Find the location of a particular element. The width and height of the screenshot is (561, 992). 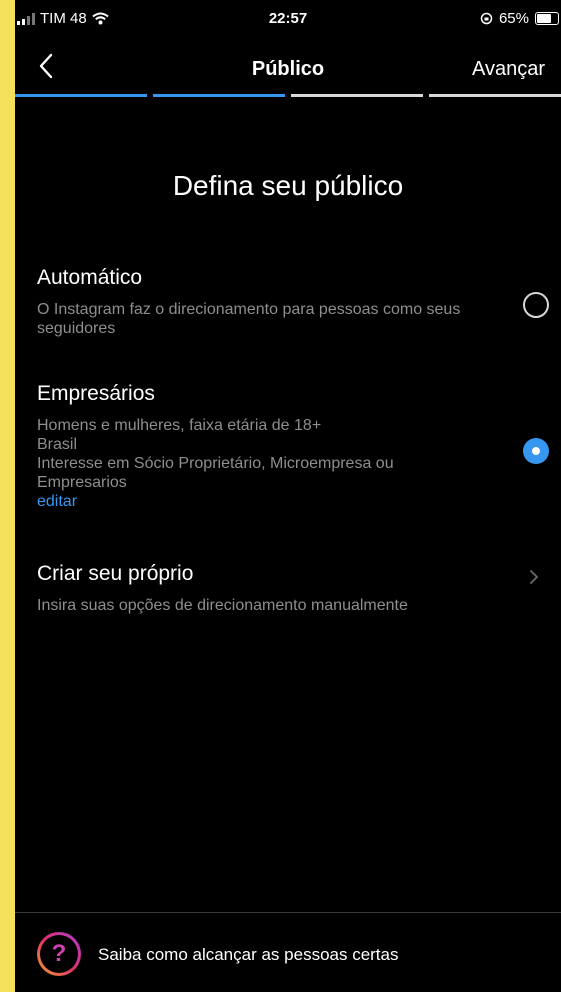

footer-divider is located at coordinates (288, 912).